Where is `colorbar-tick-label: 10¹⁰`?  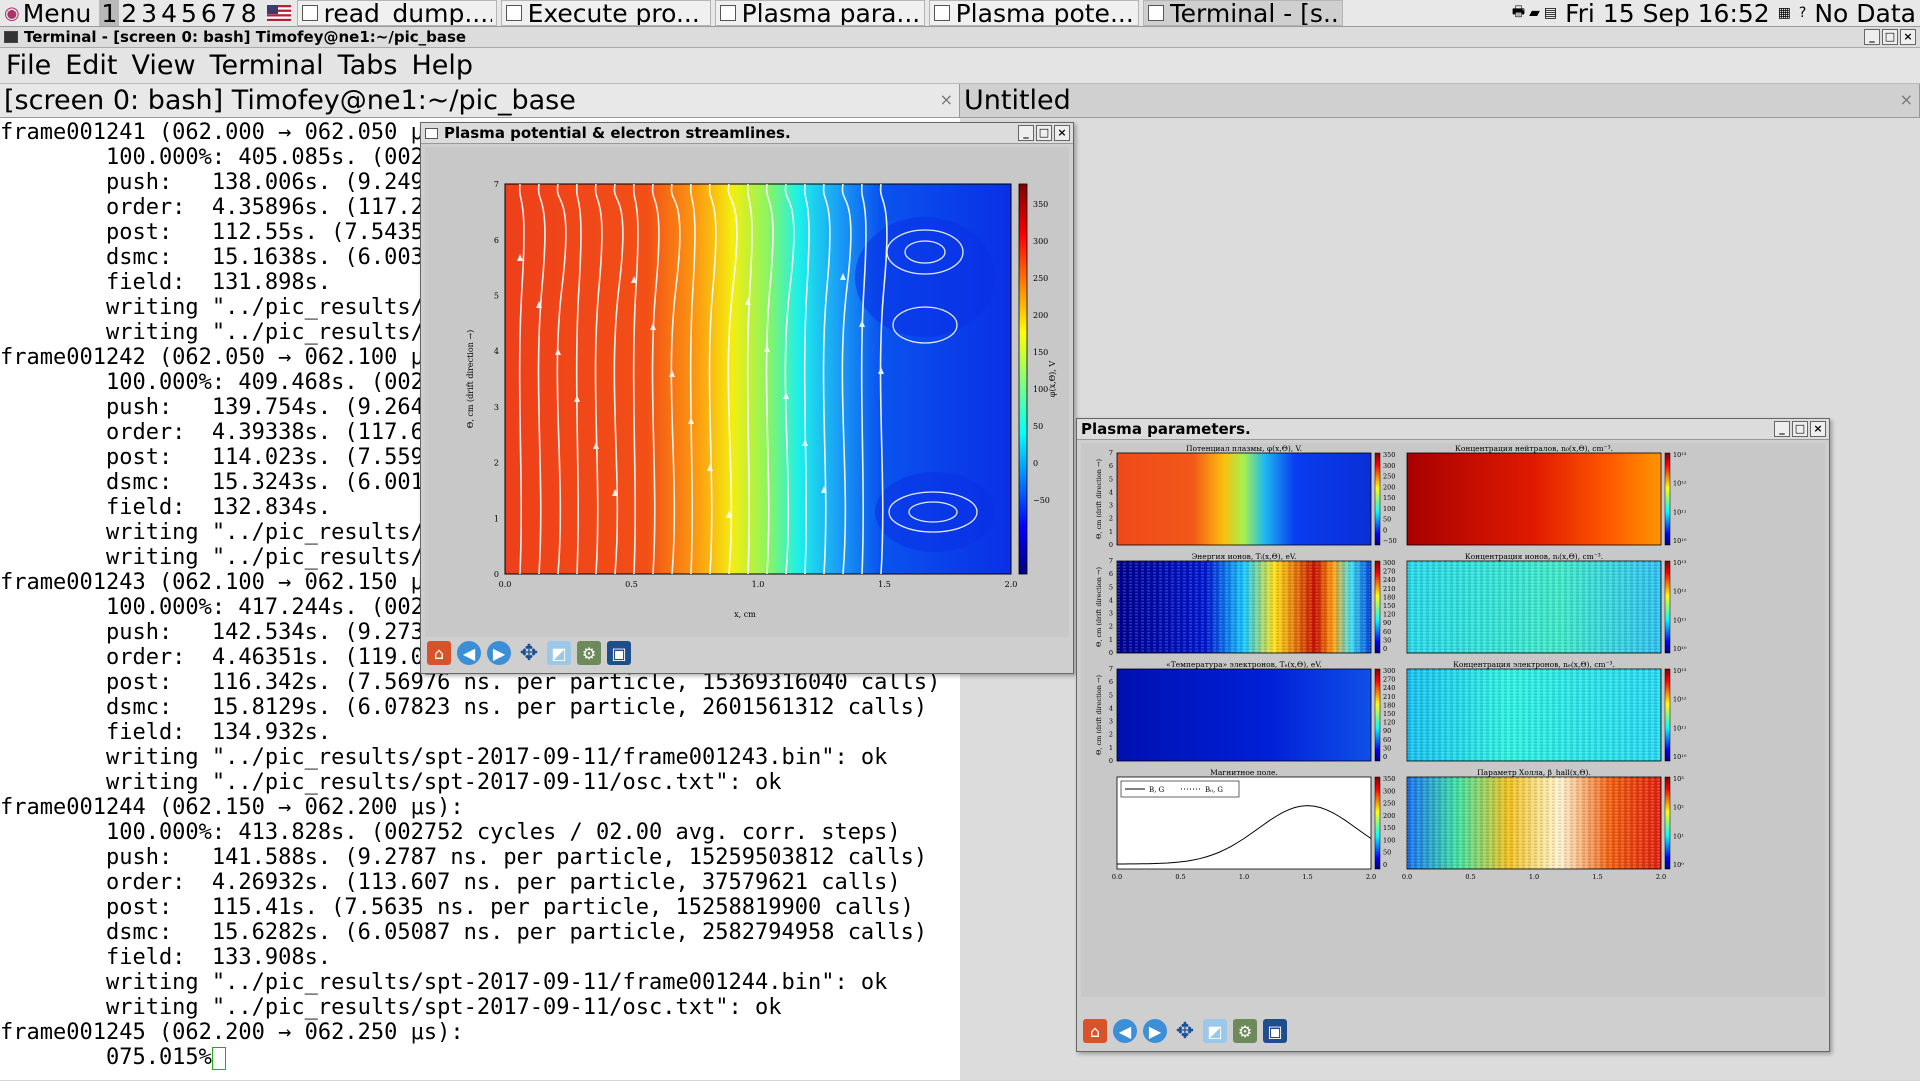
colorbar-tick-label: 10¹⁰ is located at coordinates (1680, 541).